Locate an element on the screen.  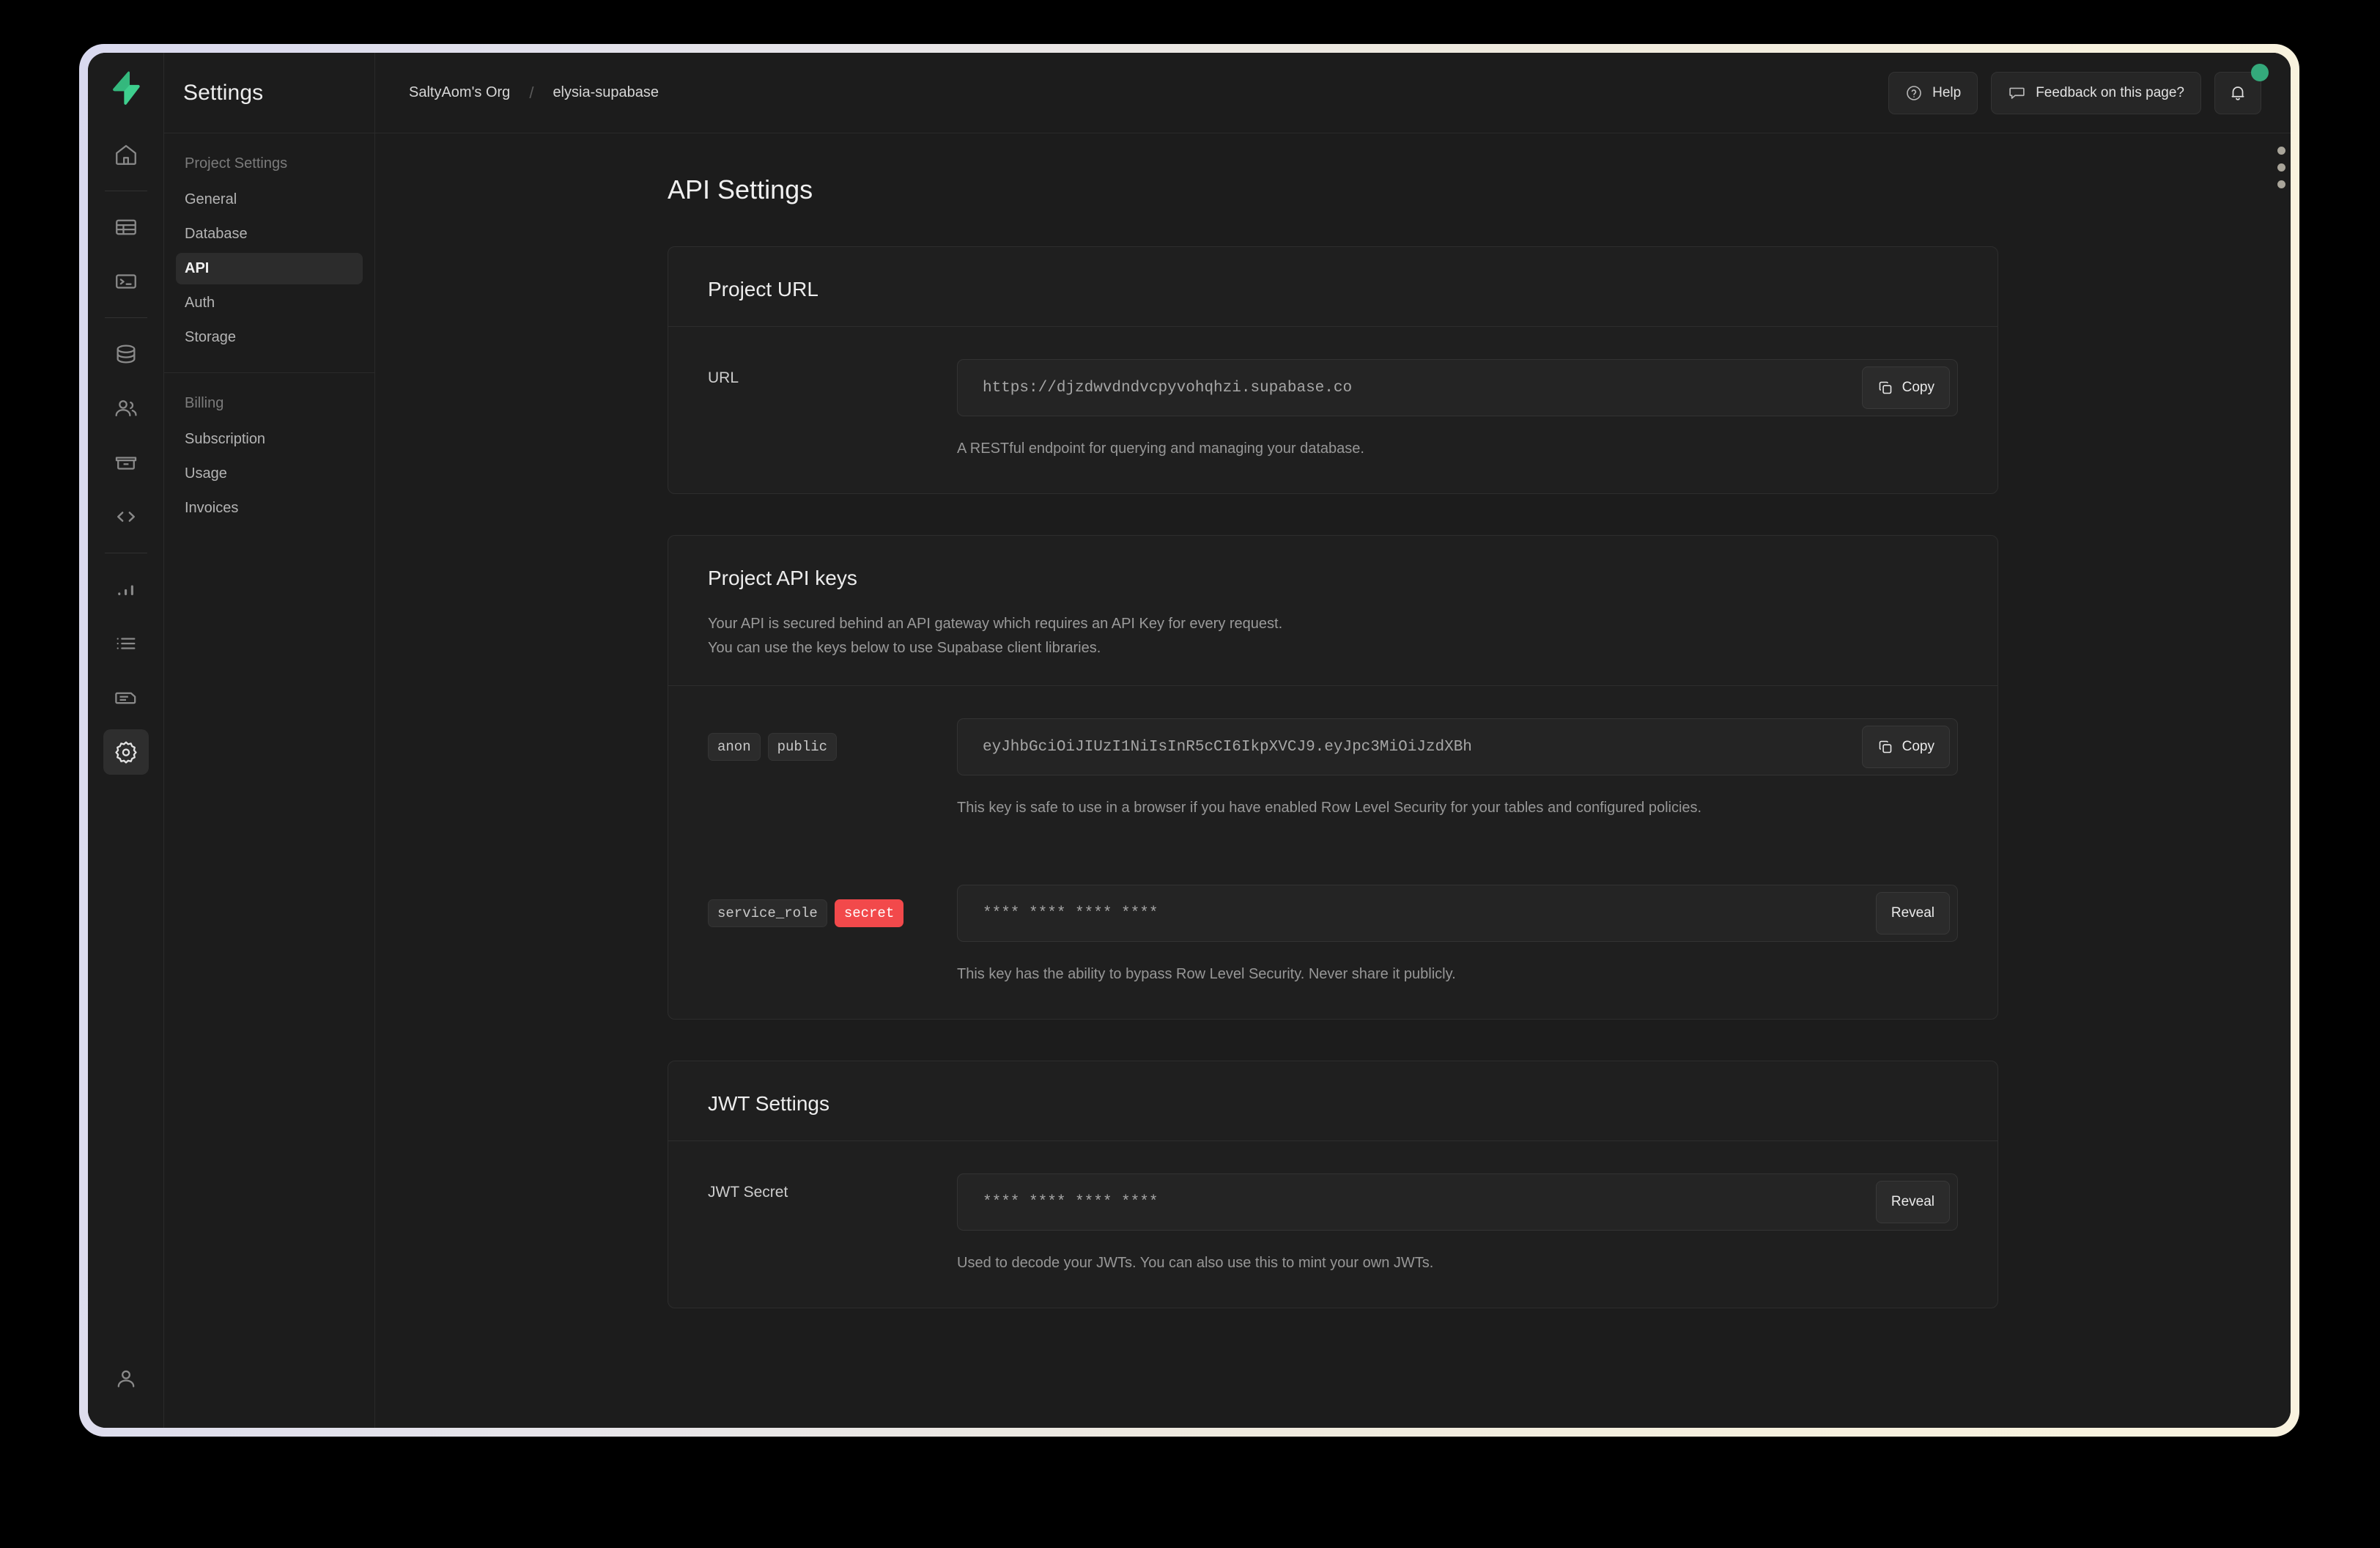
sidebar-item-database: Database is located at coordinates (269, 234).